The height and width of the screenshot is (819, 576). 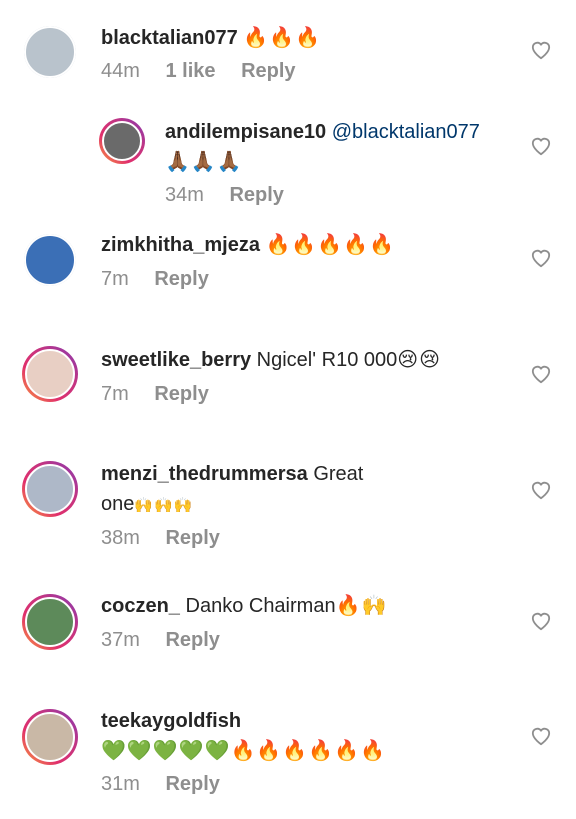 I want to click on comment-emoji: 🔥🙌, so click(x=361, y=606).